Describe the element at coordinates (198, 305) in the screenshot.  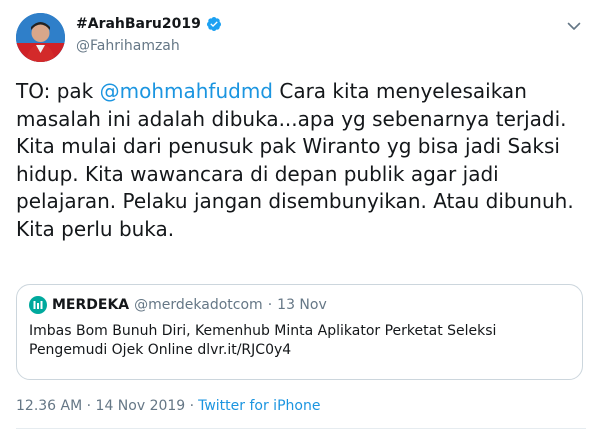
I see `quoted-author-handle: @merdekadotcom` at that location.